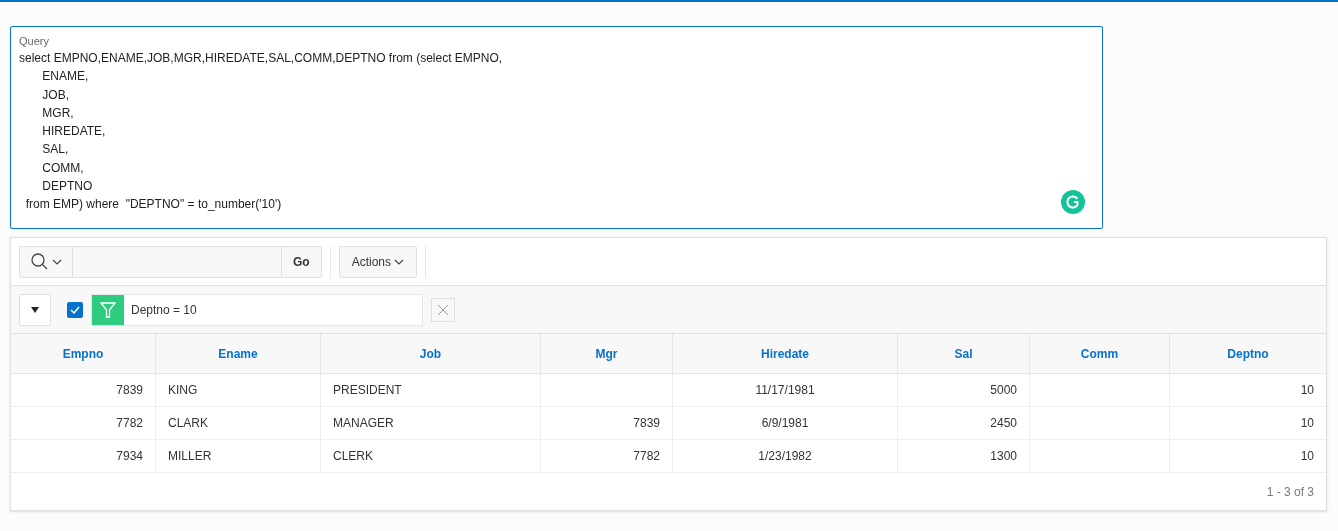 This screenshot has width=1338, height=531. Describe the element at coordinates (1248, 353) in the screenshot. I see `column-header: Deptno` at that location.